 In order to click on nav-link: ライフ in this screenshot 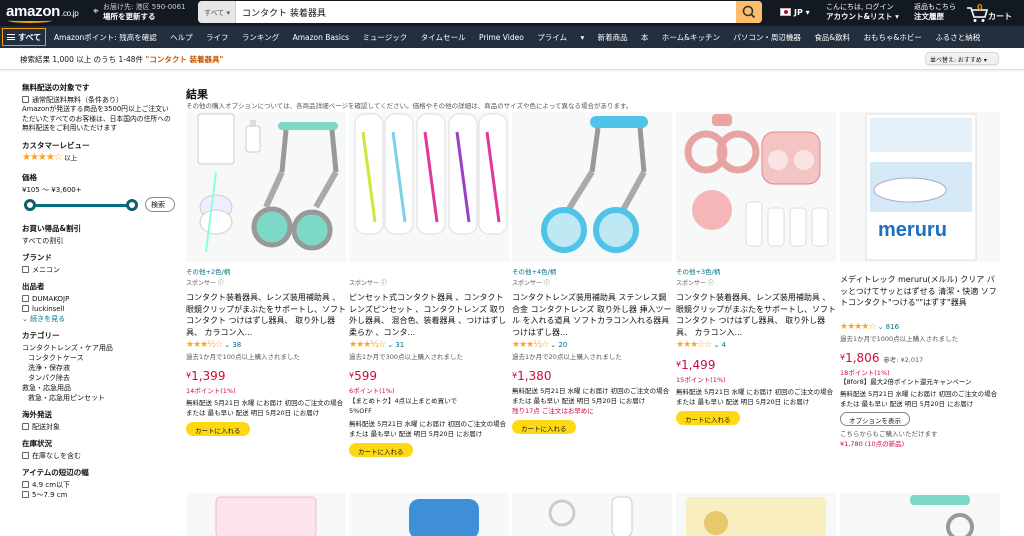, I will do `click(217, 37)`.